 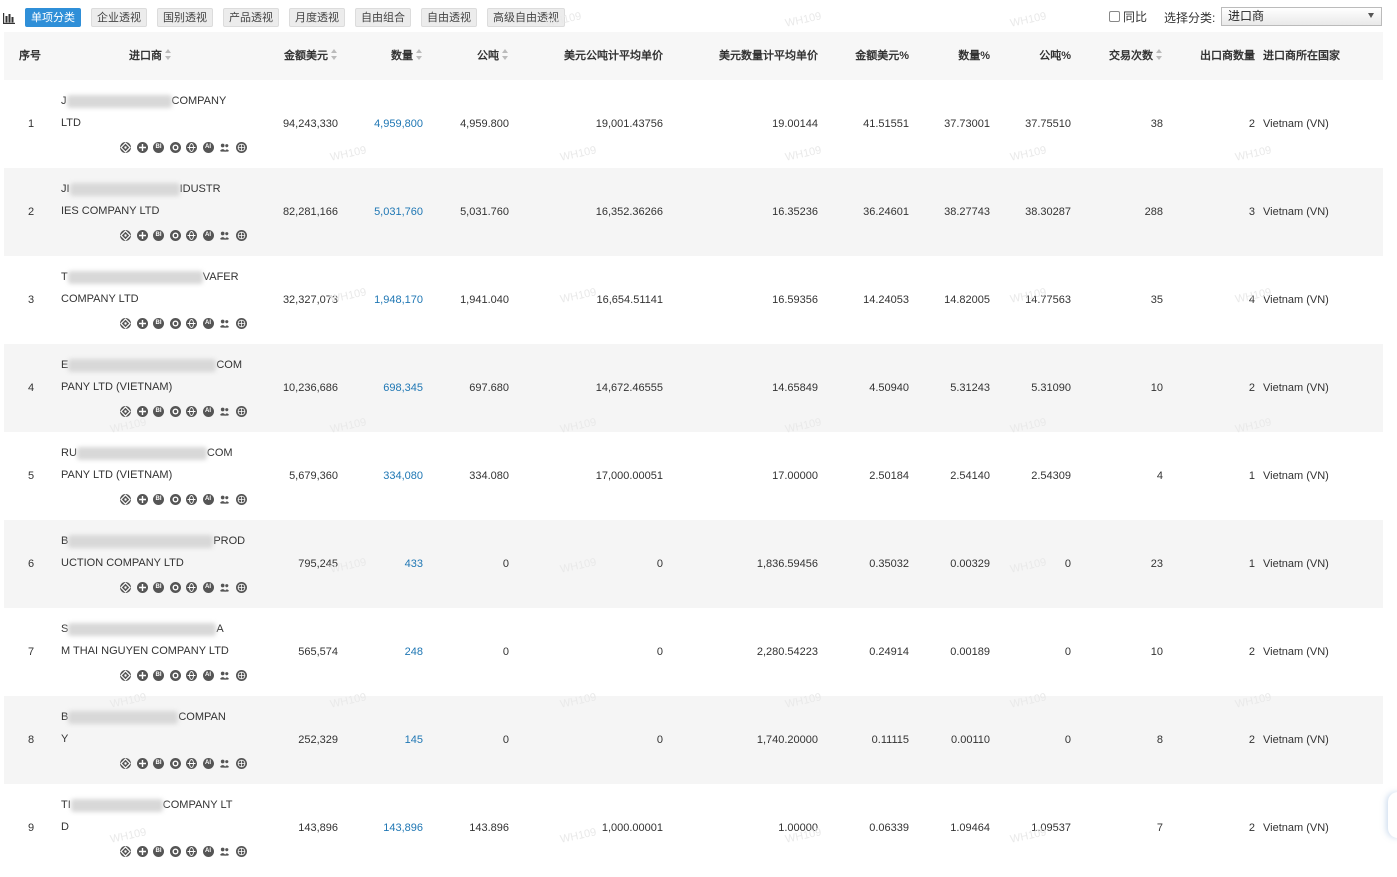 What do you see at coordinates (53, 17) in the screenshot?
I see `tab-single-category: 单项分类` at bounding box center [53, 17].